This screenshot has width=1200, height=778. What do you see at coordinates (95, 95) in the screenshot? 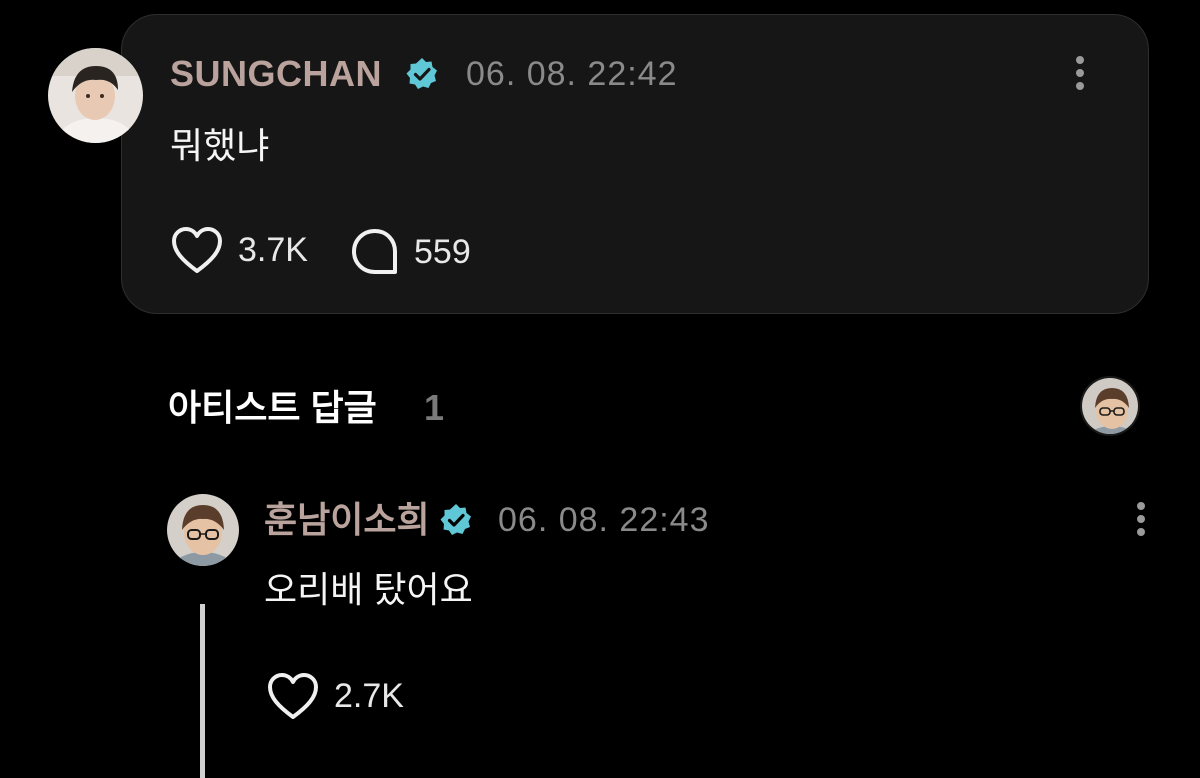
I see `post-author-avatar` at bounding box center [95, 95].